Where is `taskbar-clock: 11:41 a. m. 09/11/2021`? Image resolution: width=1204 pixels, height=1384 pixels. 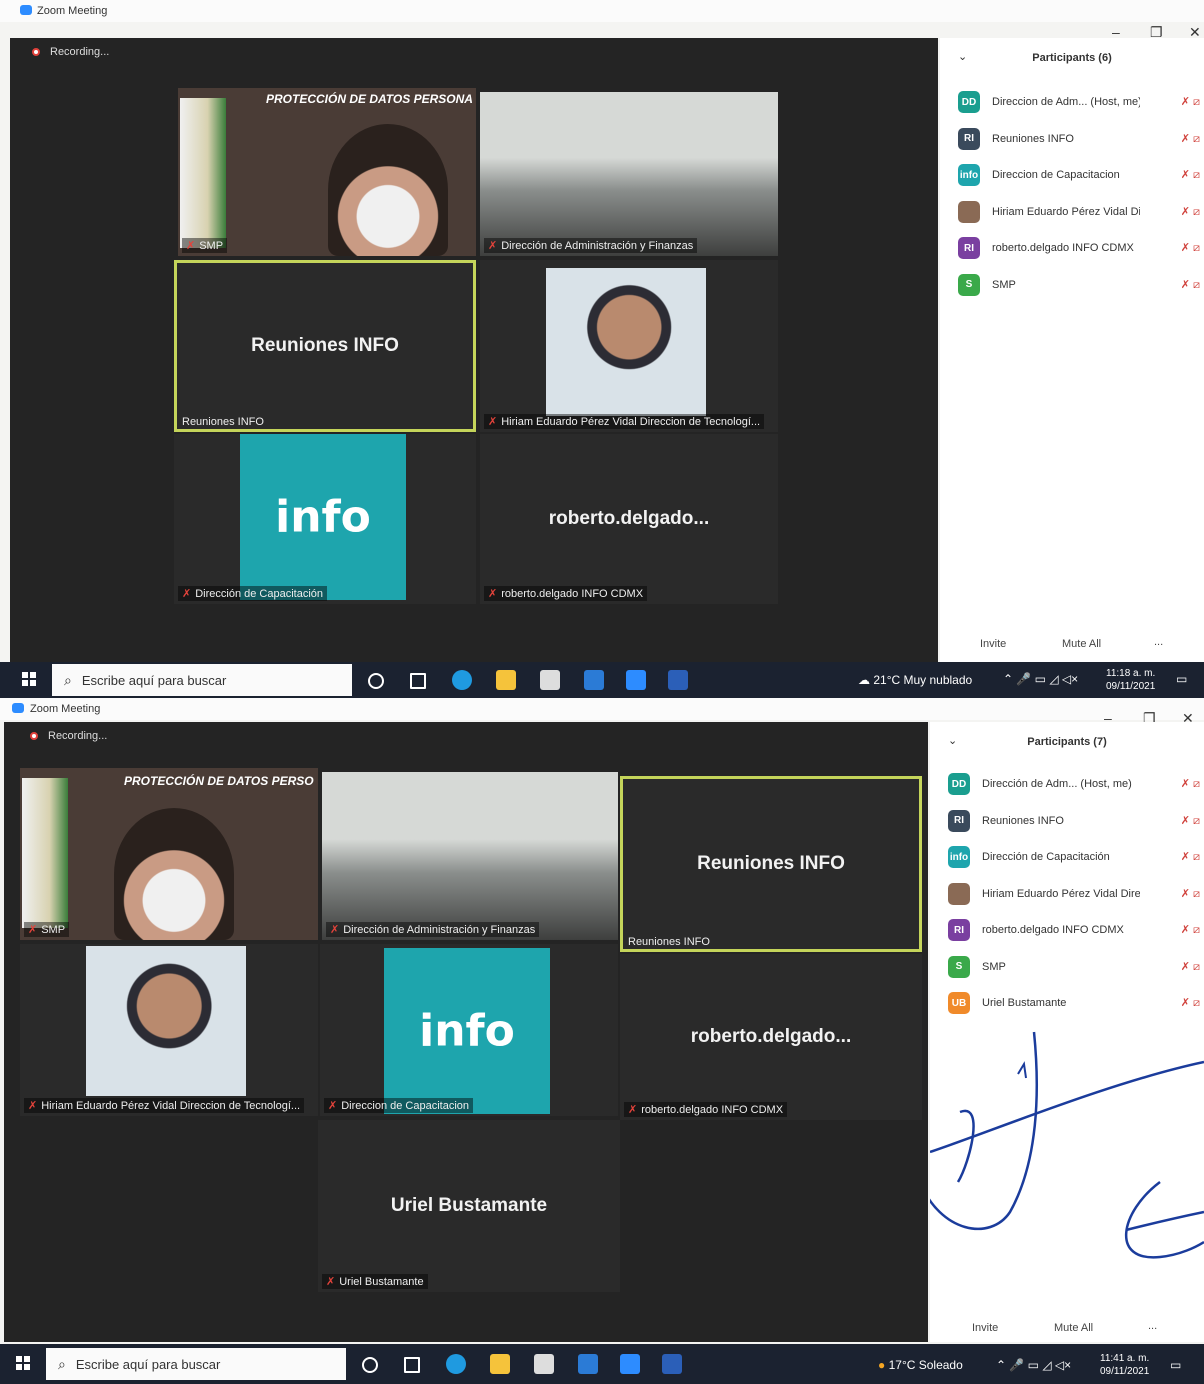 taskbar-clock: 11:41 a. m. 09/11/2021 is located at coordinates (1124, 1365).